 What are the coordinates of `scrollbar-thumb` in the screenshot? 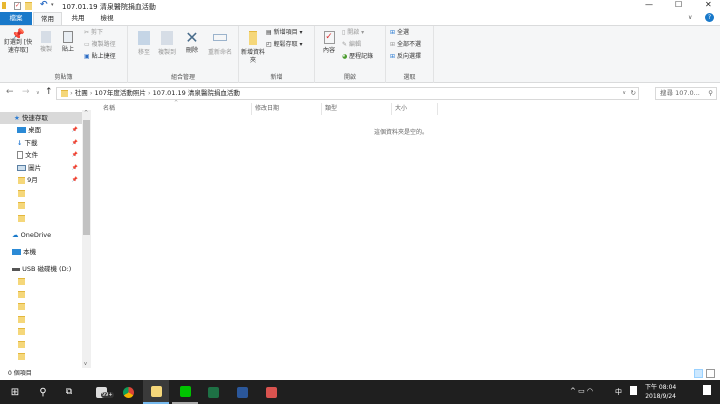 It's located at (86, 177).